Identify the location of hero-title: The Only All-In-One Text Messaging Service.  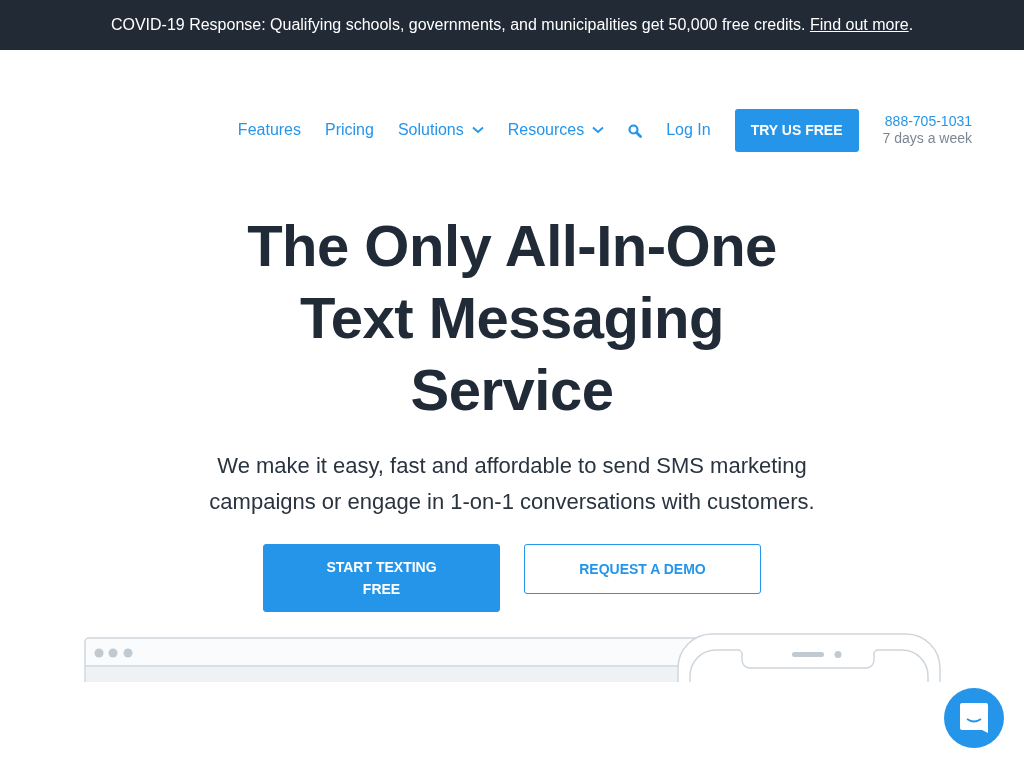
(512, 318).